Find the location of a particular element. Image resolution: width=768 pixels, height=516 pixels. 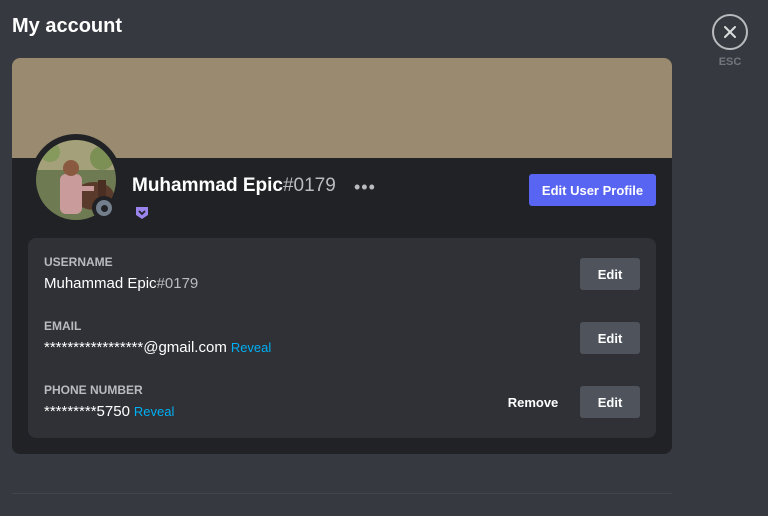

close-button is located at coordinates (730, 32).